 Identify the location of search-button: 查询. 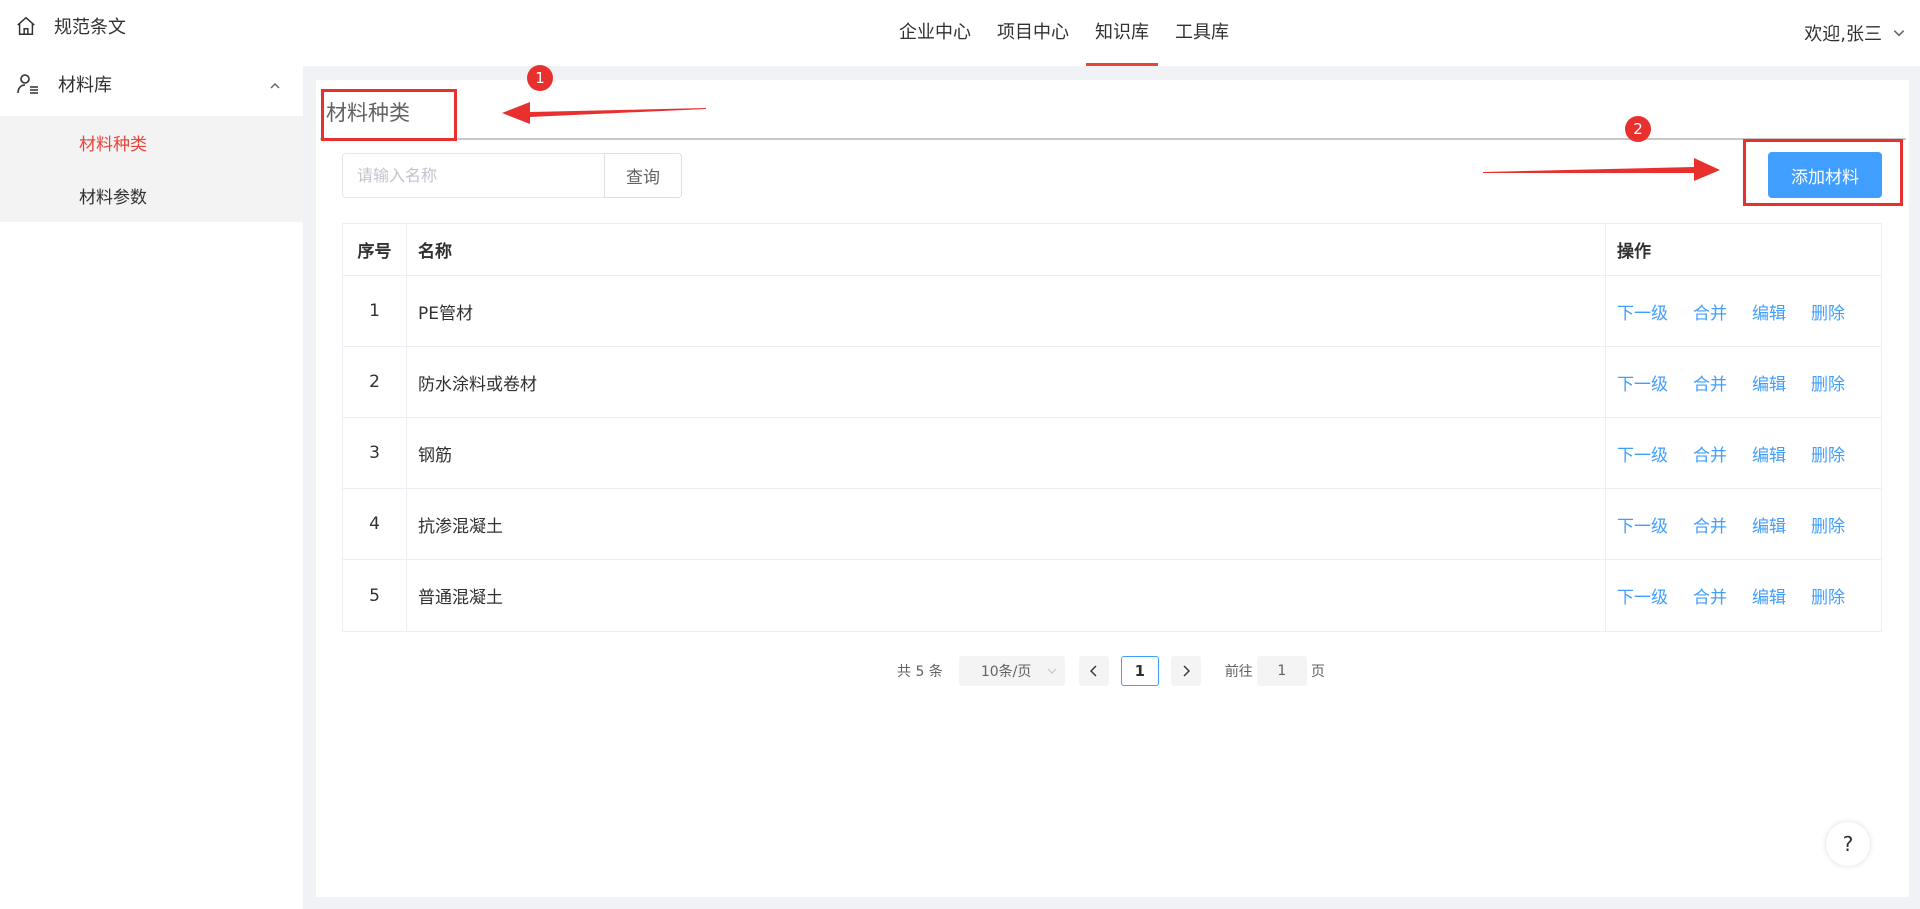
(643, 175).